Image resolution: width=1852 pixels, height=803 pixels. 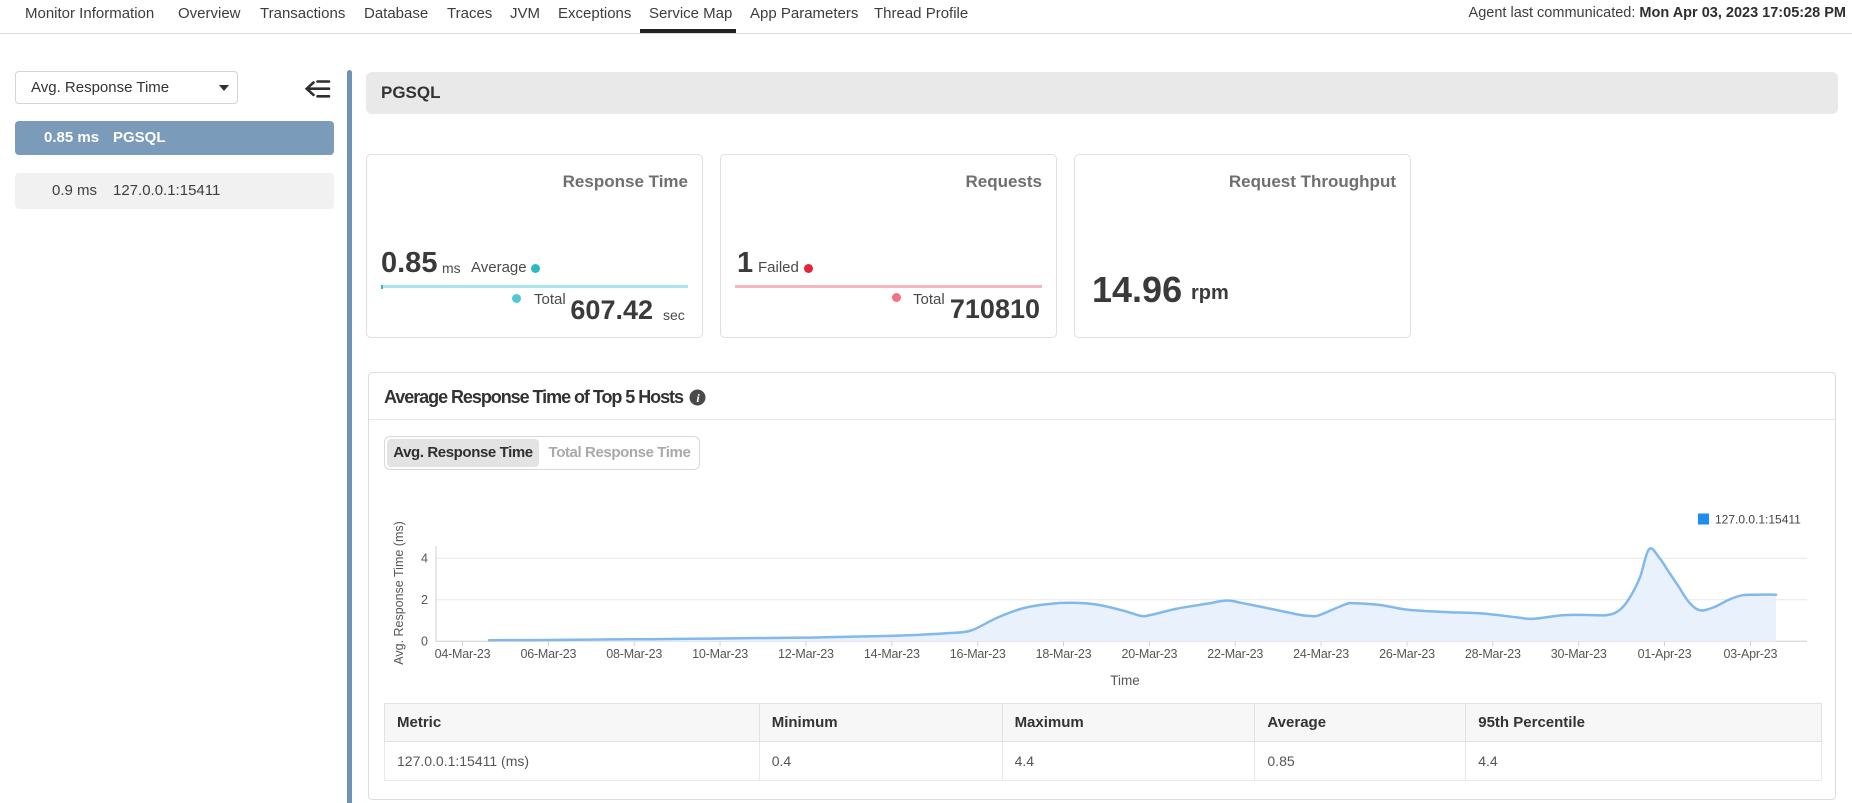 What do you see at coordinates (1125, 680) in the screenshot?
I see `svg-text: Time` at bounding box center [1125, 680].